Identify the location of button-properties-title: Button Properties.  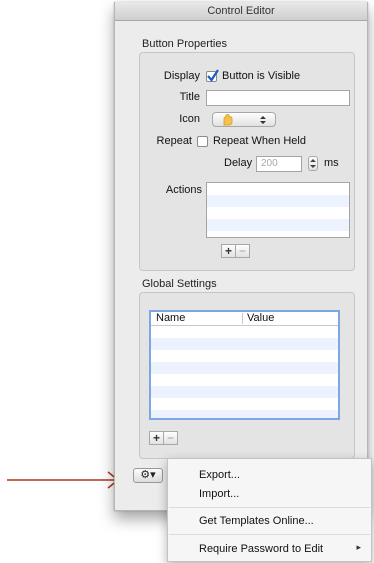
(184, 44).